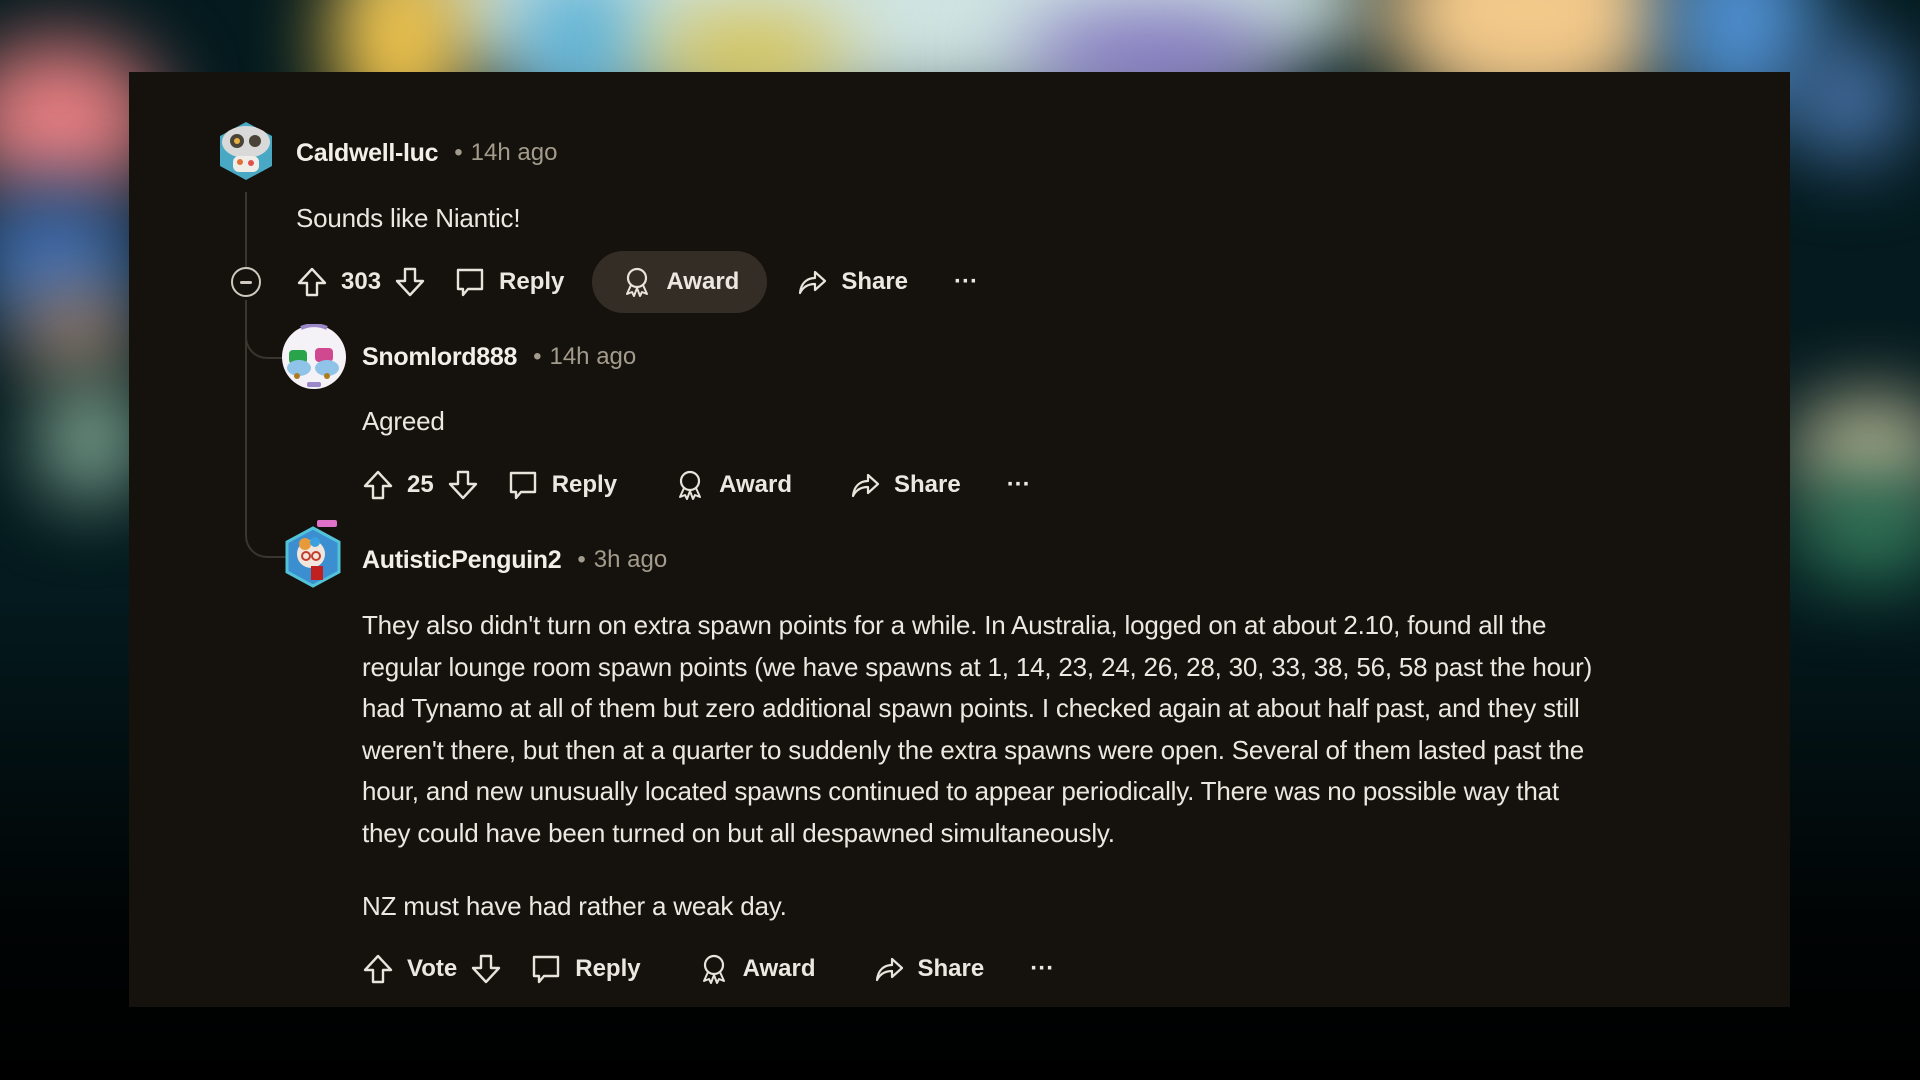 The image size is (1920, 1080). I want to click on collapse-thread-button, so click(246, 282).